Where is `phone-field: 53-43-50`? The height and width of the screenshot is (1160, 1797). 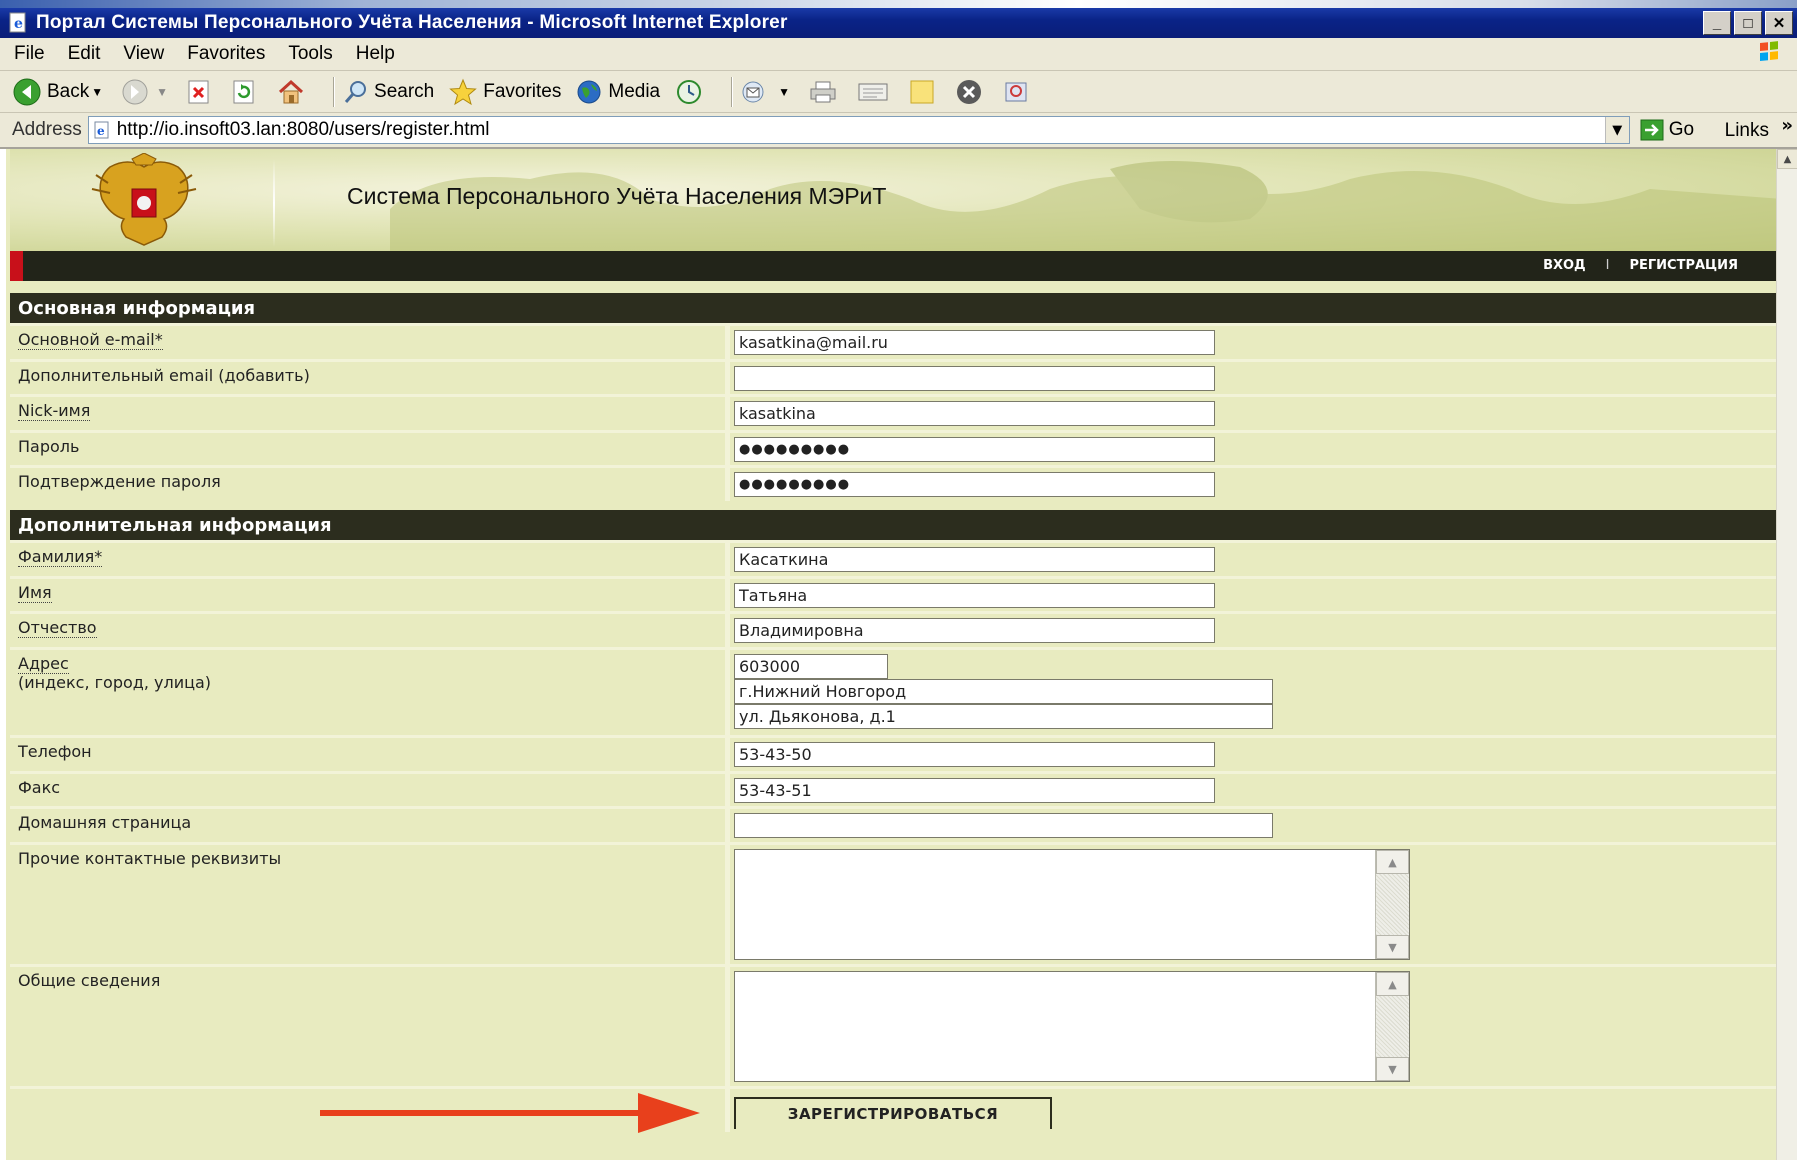 phone-field: 53-43-50 is located at coordinates (974, 754).